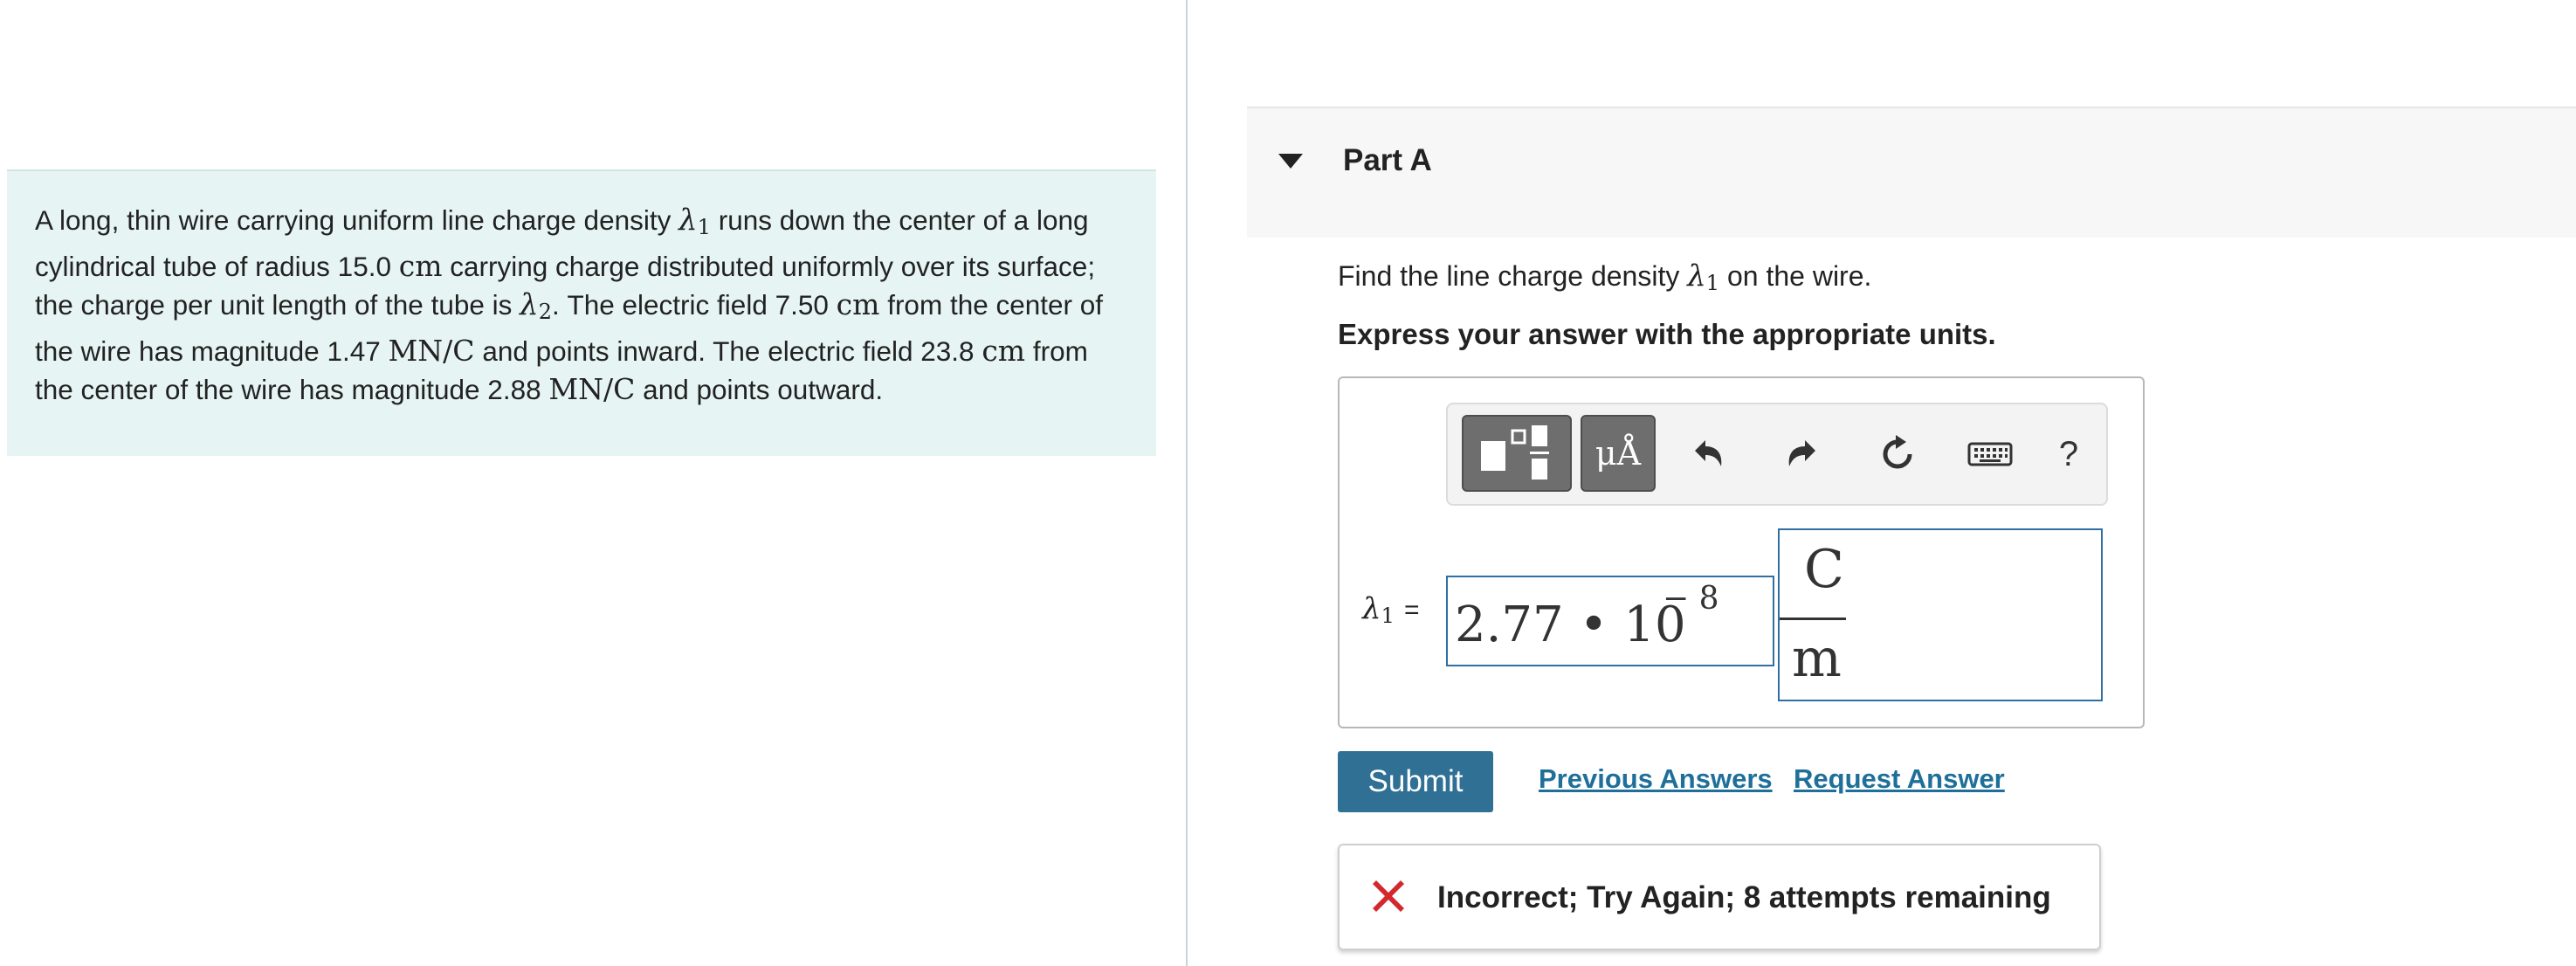 The height and width of the screenshot is (966, 2576). What do you see at coordinates (1656, 779) in the screenshot?
I see `previous-answers-link: Previous Answers` at bounding box center [1656, 779].